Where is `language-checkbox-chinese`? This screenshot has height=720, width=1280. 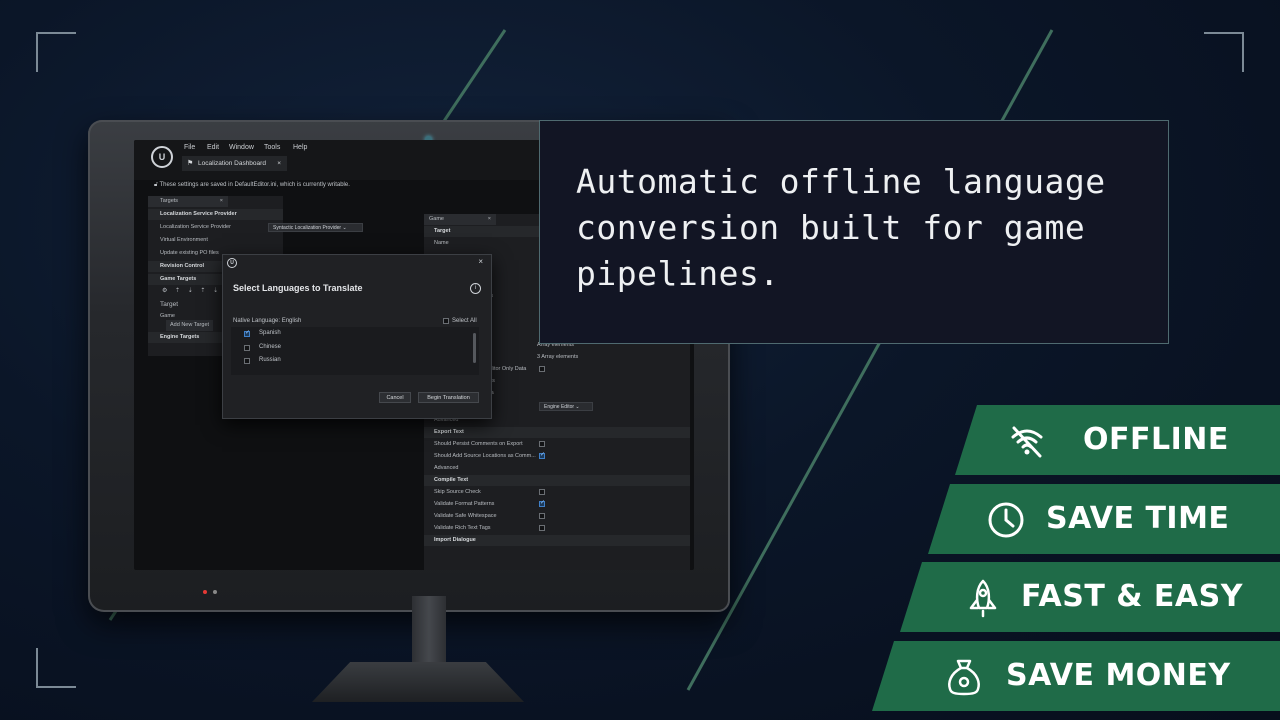 language-checkbox-chinese is located at coordinates (247, 348).